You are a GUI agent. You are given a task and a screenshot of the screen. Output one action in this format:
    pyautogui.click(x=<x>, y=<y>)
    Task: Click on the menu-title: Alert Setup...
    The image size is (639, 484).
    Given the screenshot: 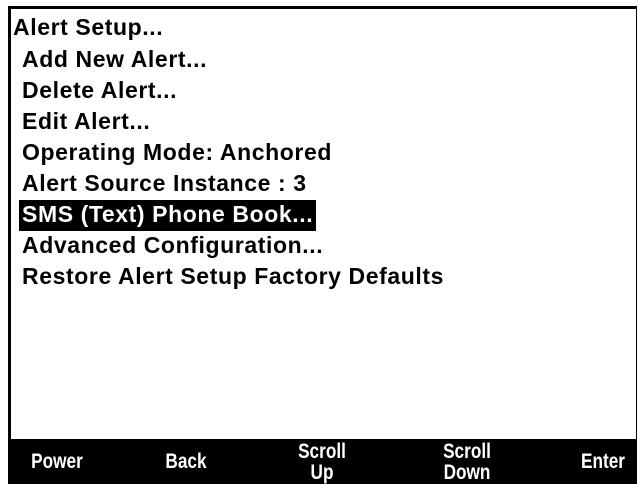 What is the action you would take?
    pyautogui.click(x=88, y=27)
    